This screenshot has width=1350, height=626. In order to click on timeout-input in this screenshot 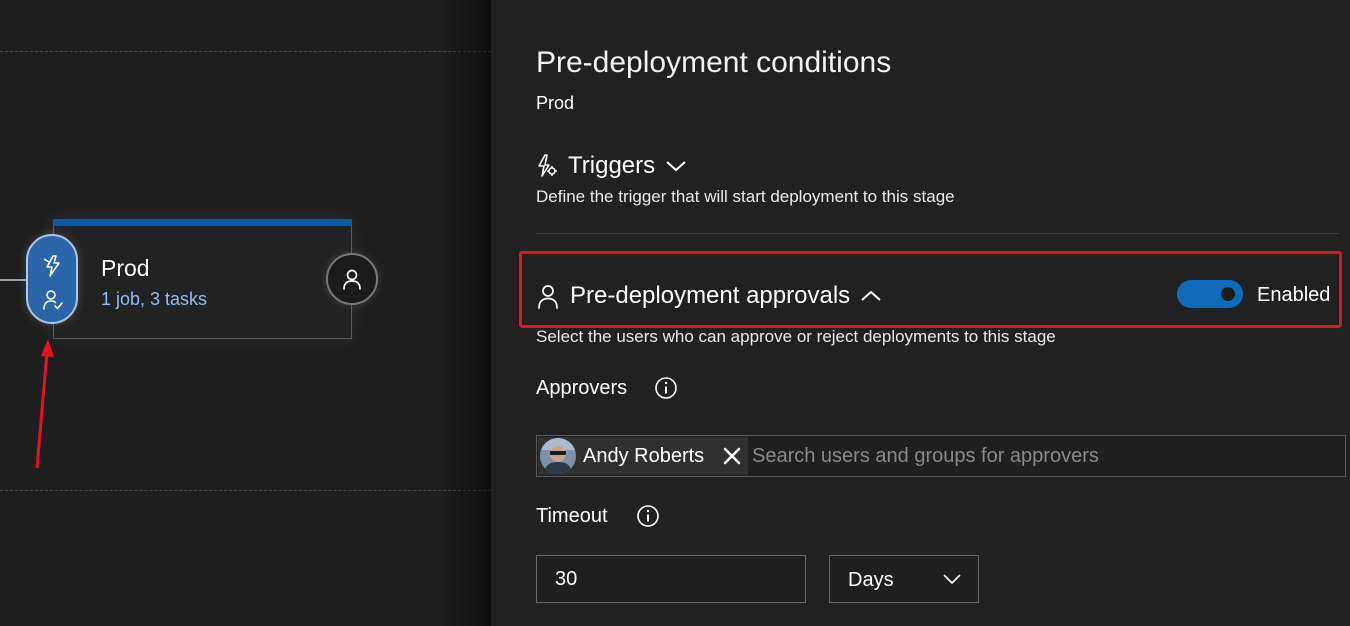, I will do `click(671, 579)`.